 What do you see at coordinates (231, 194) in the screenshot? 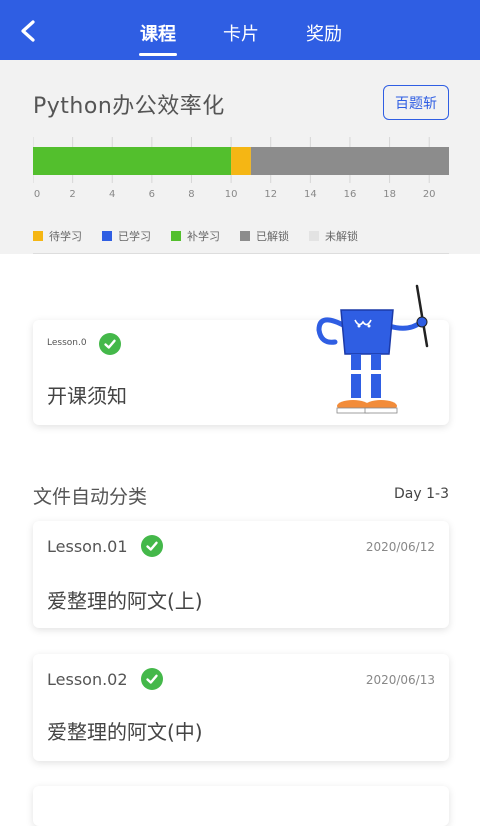
I see `x-tick-label: 10` at bounding box center [231, 194].